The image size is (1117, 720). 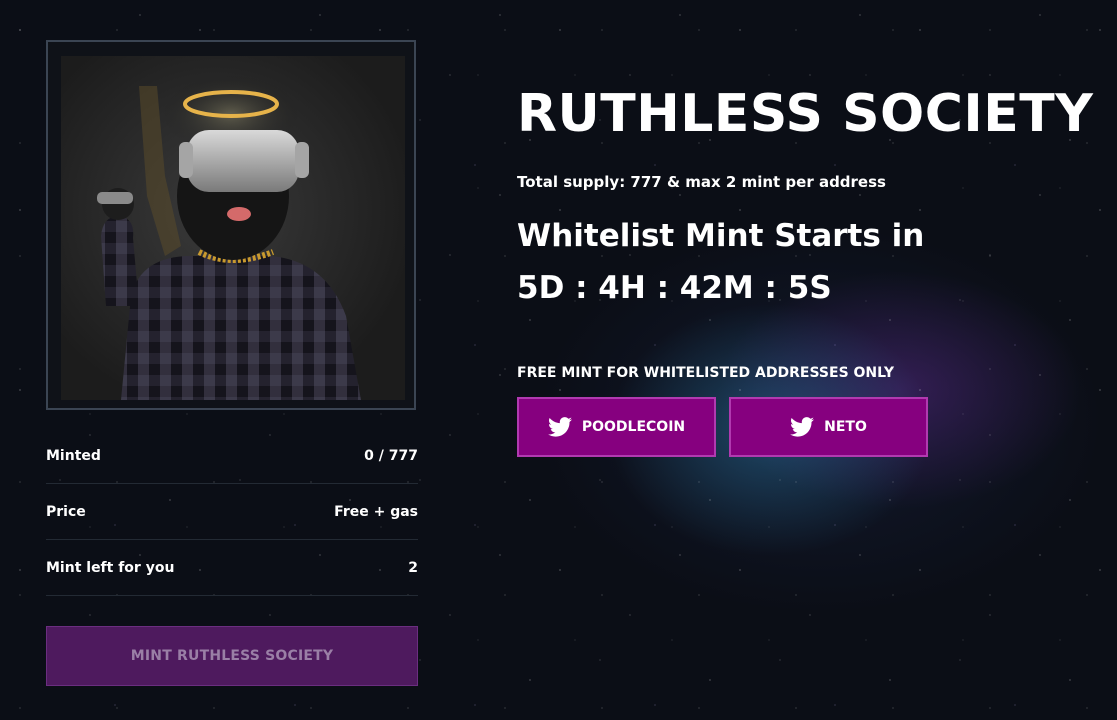 What do you see at coordinates (232, 568) in the screenshot?
I see `stat-row-mint-left: Mint left for you 2` at bounding box center [232, 568].